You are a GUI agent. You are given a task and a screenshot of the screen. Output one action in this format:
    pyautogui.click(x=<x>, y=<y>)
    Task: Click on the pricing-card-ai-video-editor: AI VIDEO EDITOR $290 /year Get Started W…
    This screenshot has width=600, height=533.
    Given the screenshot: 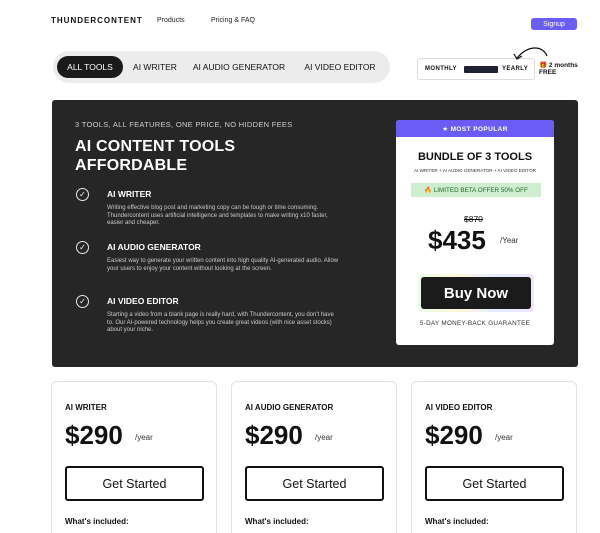 What is the action you would take?
    pyautogui.click(x=494, y=457)
    